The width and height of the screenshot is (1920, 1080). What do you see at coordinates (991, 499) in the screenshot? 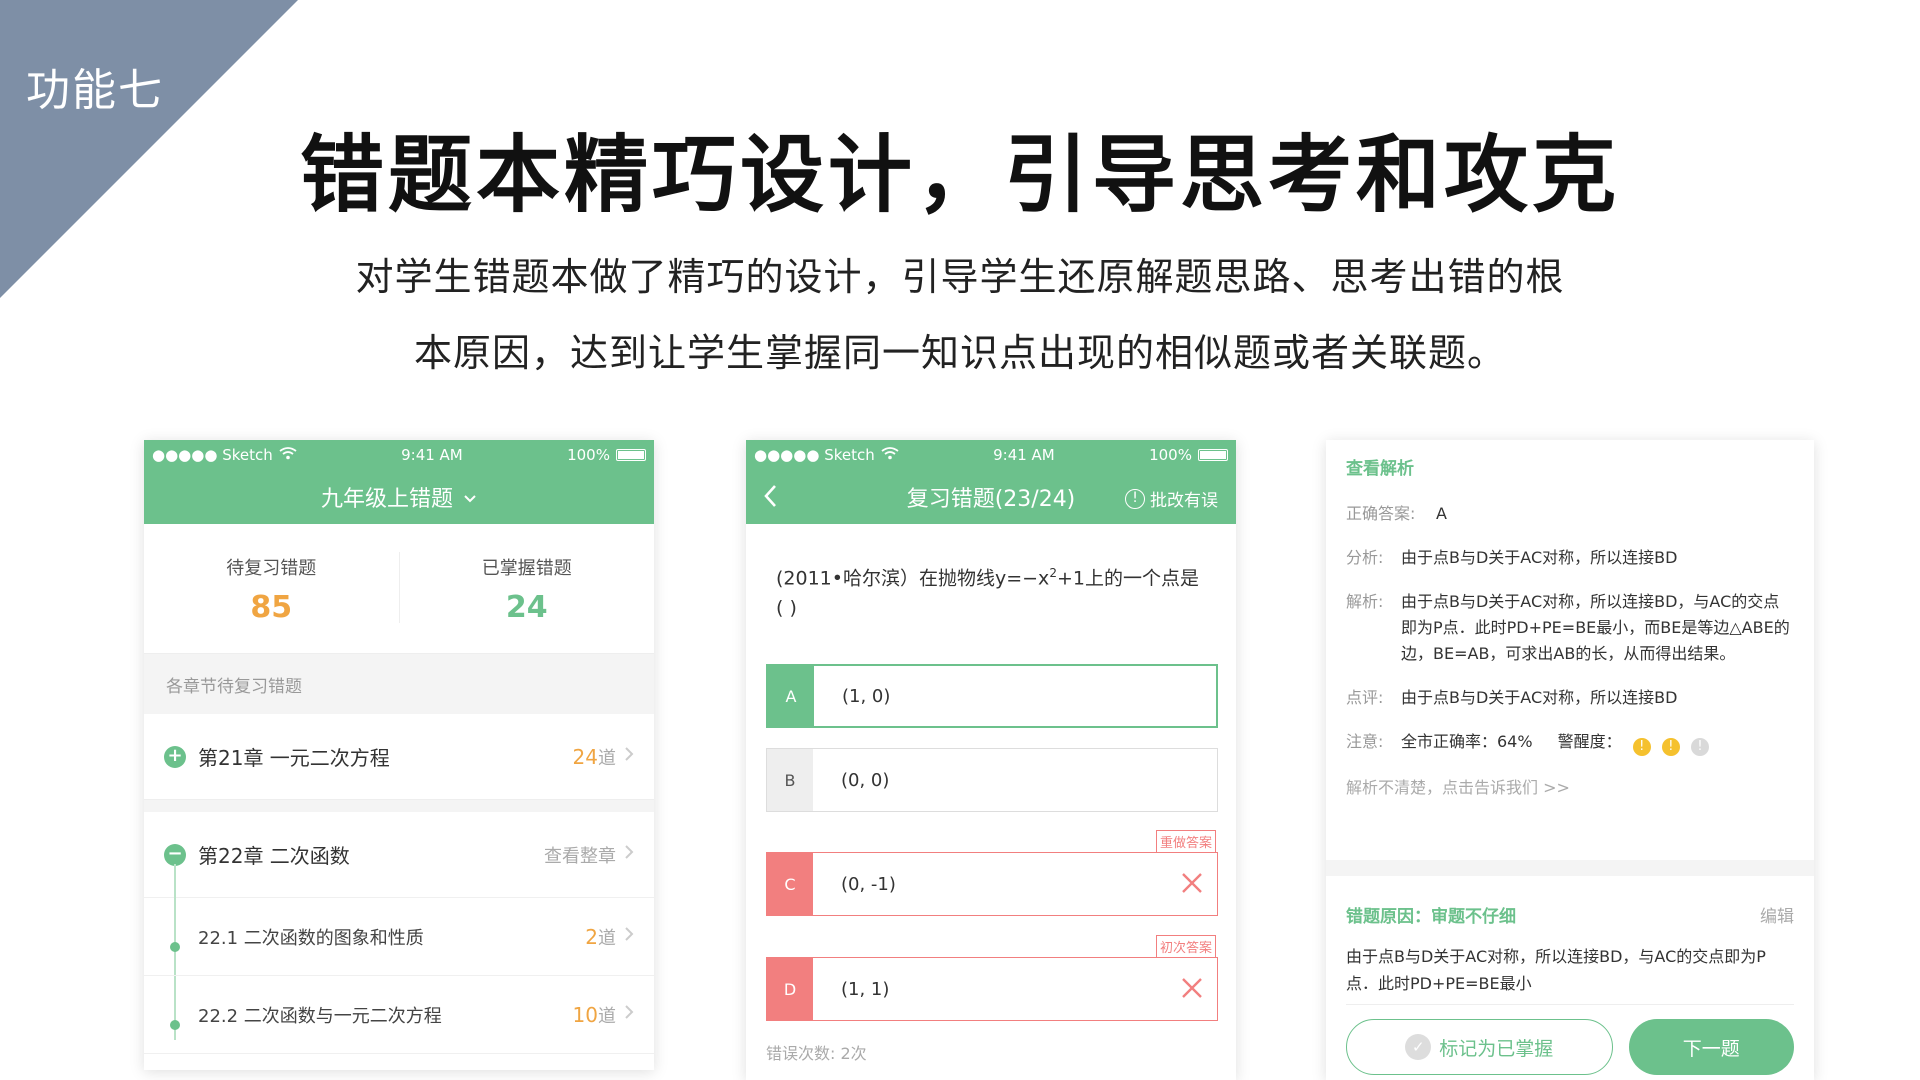
I see `nav-title: 复习错题(23/24)` at bounding box center [991, 499].